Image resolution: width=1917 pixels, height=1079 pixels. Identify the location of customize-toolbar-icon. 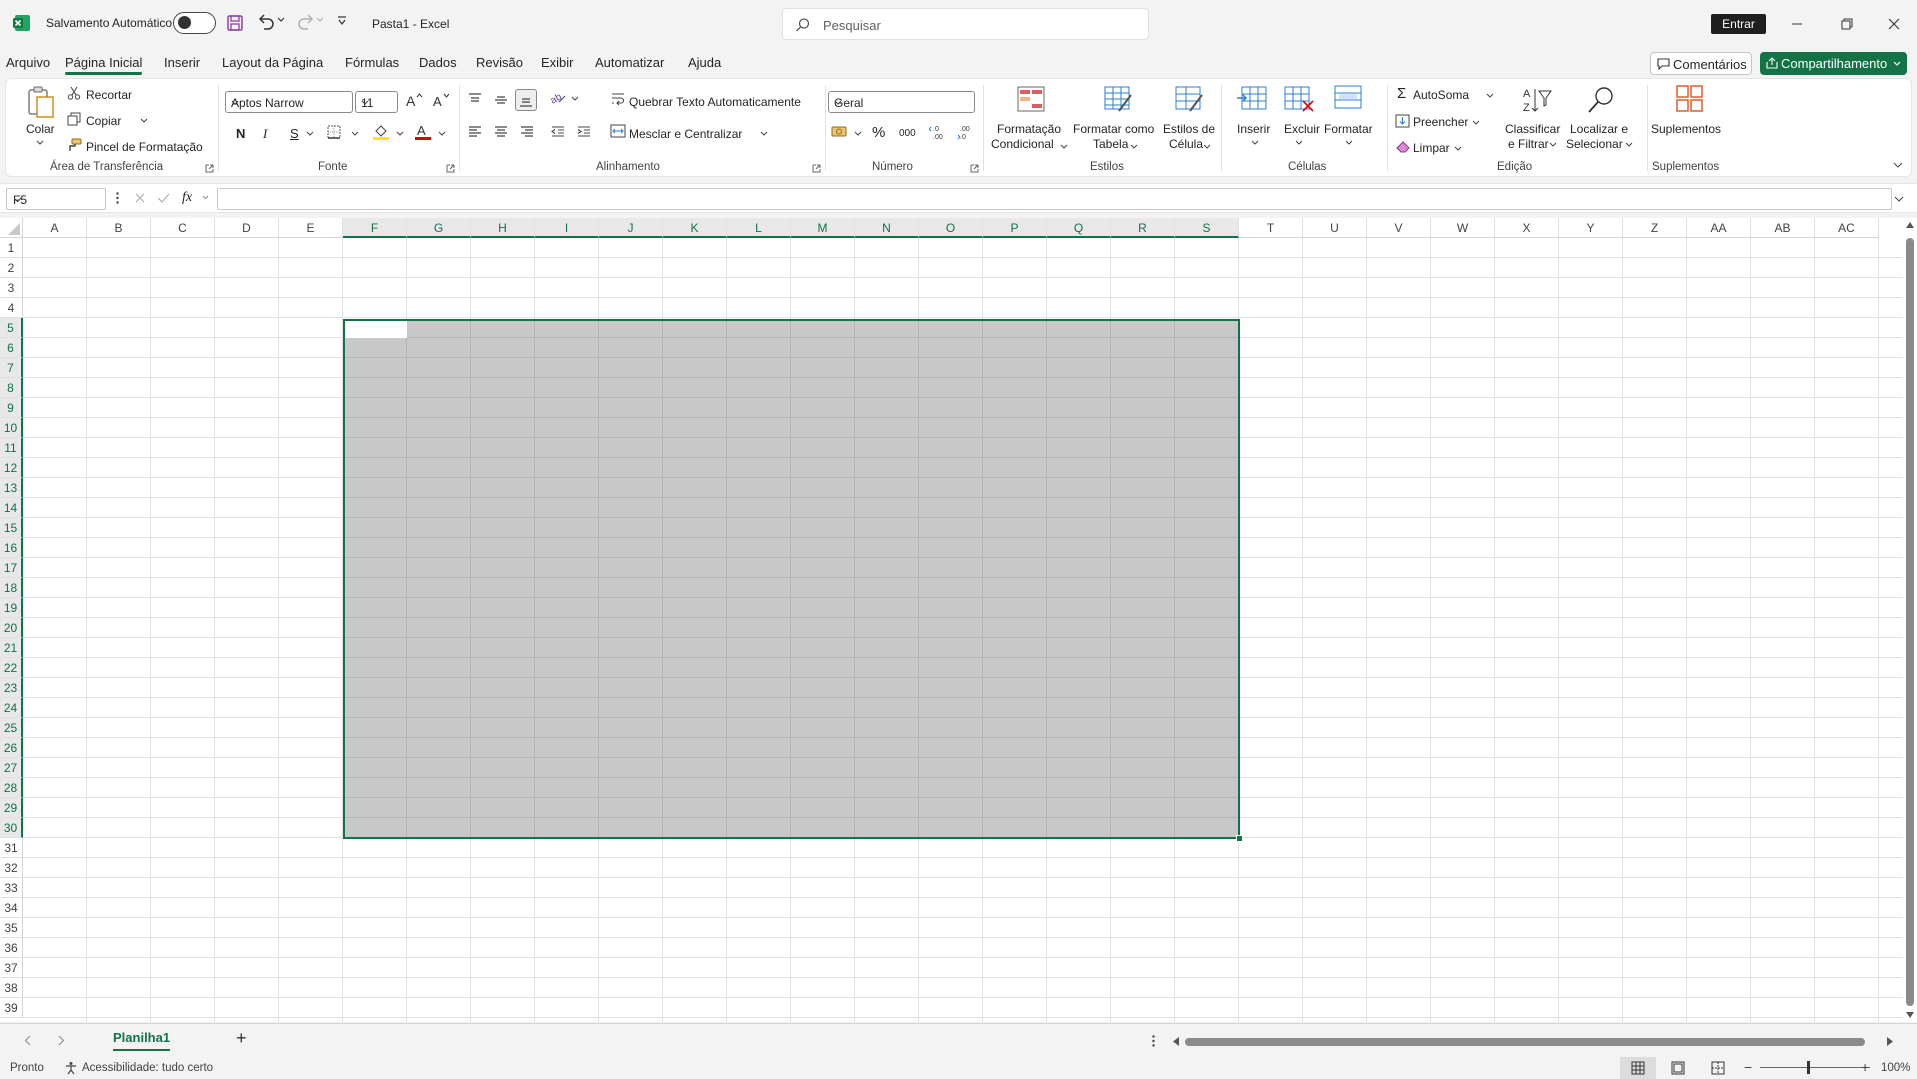
(342, 21).